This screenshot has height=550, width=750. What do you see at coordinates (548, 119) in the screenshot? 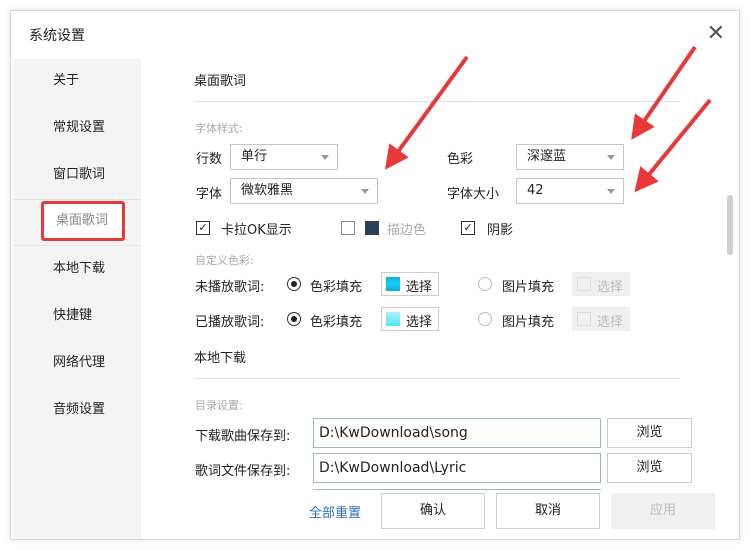
I see `annotation-arrows` at bounding box center [548, 119].